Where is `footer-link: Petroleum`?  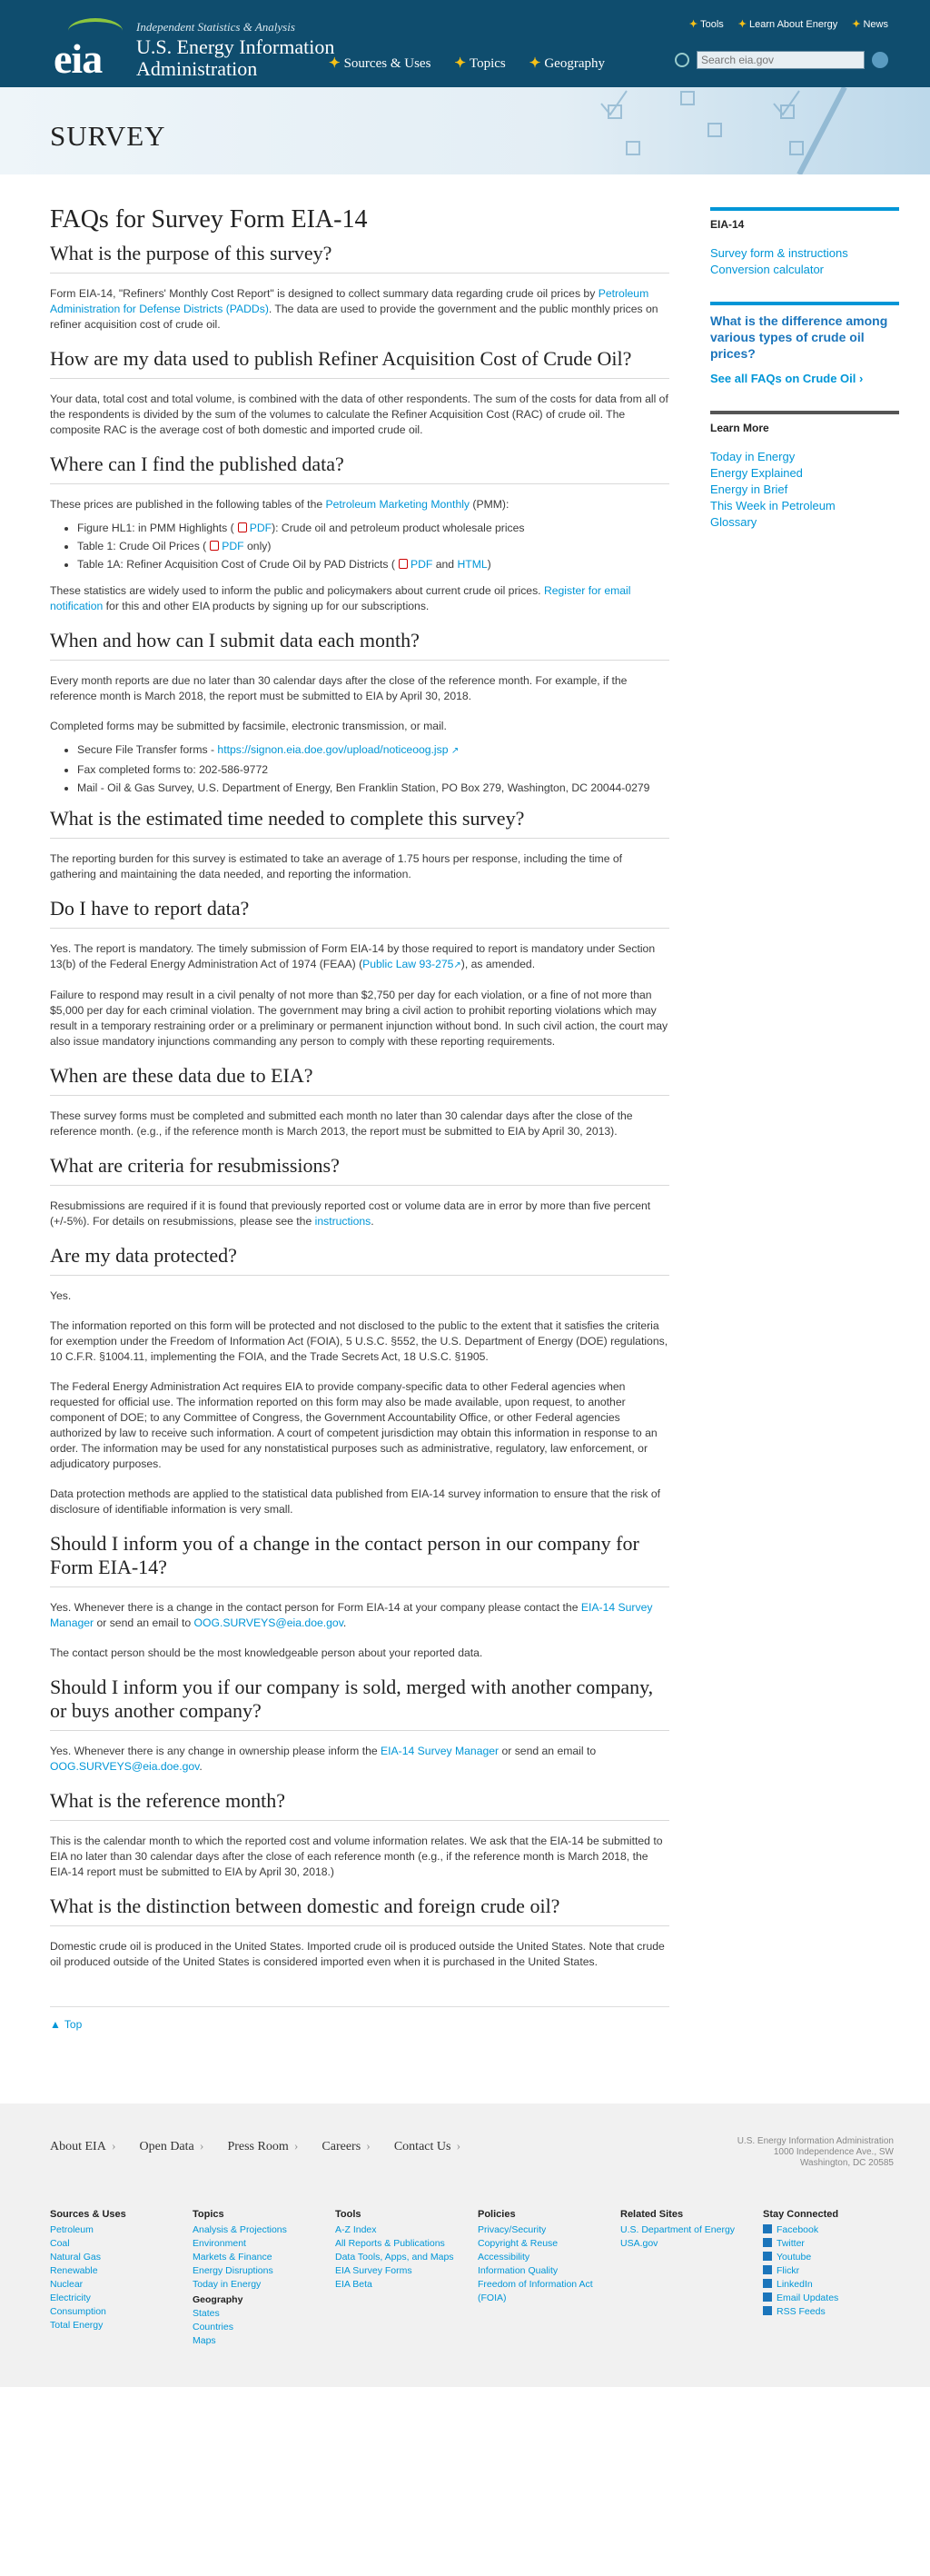 footer-link: Petroleum is located at coordinates (121, 2230).